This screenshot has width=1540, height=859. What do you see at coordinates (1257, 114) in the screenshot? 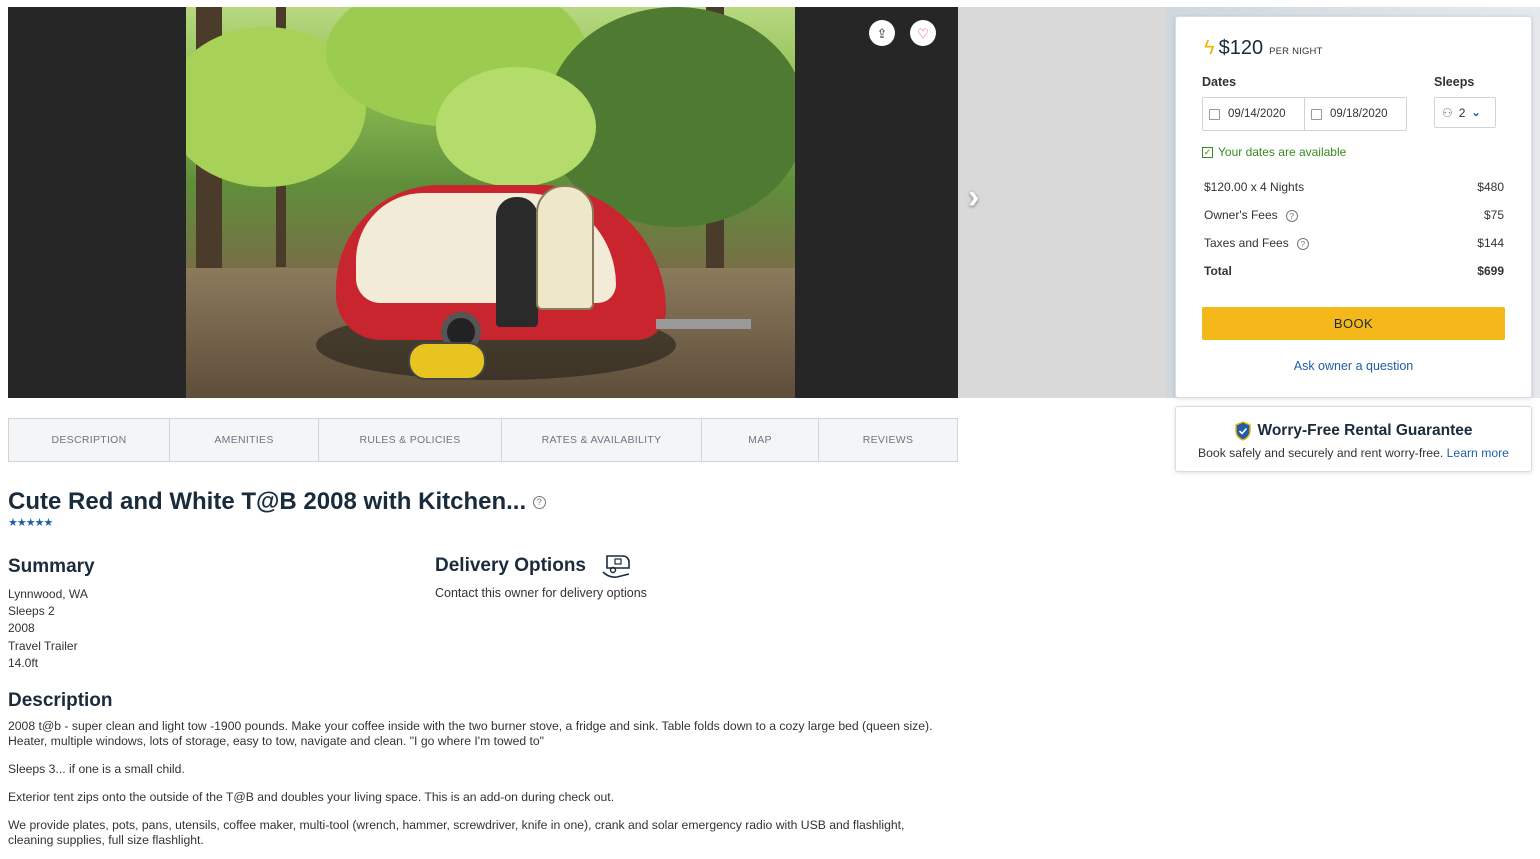
I see `start-date-value: 09/14/2020` at bounding box center [1257, 114].